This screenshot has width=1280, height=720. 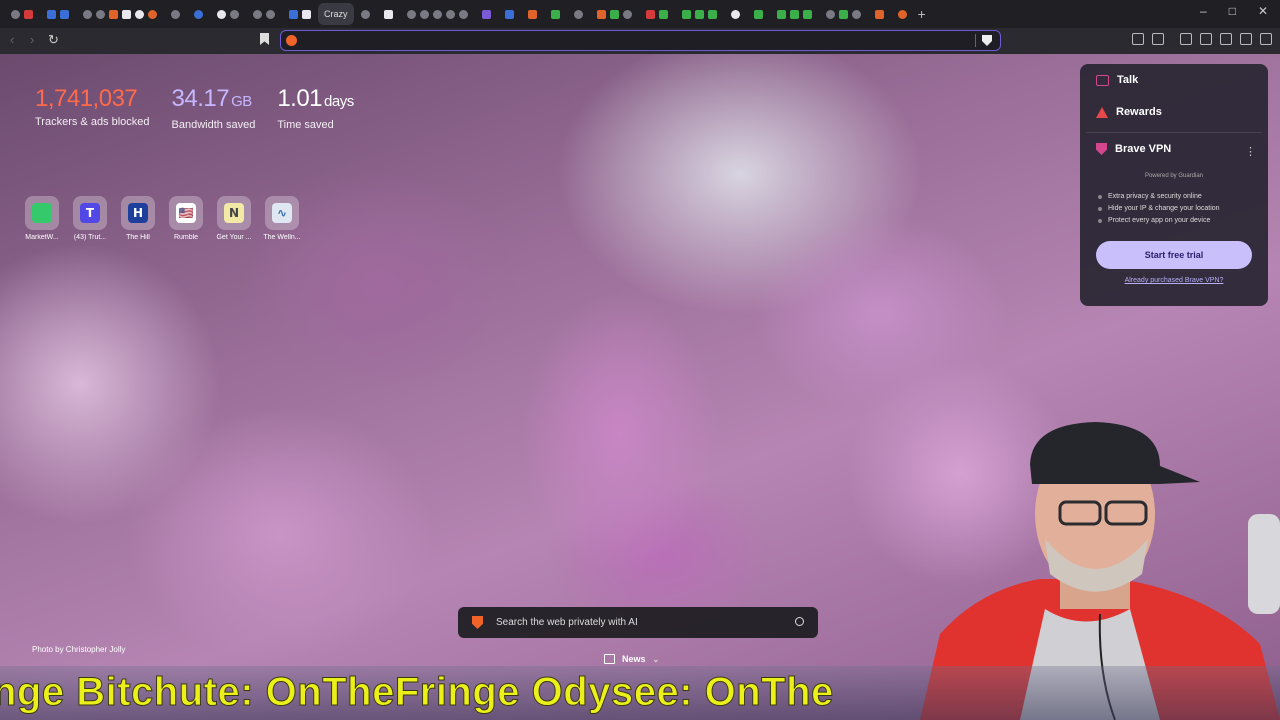 What do you see at coordinates (78, 649) in the screenshot?
I see `photo-credit: Photo by Christopher Jolly` at bounding box center [78, 649].